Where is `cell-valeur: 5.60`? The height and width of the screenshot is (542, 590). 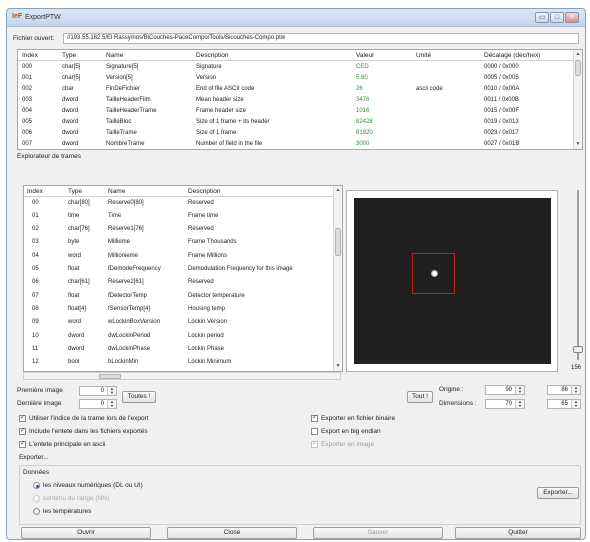 cell-valeur: 5.60 is located at coordinates (362, 77).